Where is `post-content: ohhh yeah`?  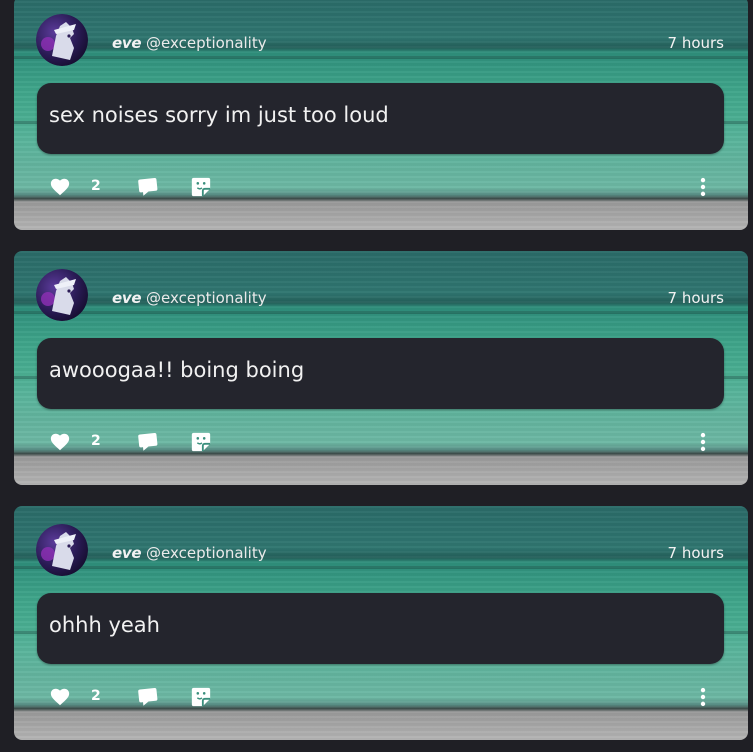 post-content: ohhh yeah is located at coordinates (380, 628).